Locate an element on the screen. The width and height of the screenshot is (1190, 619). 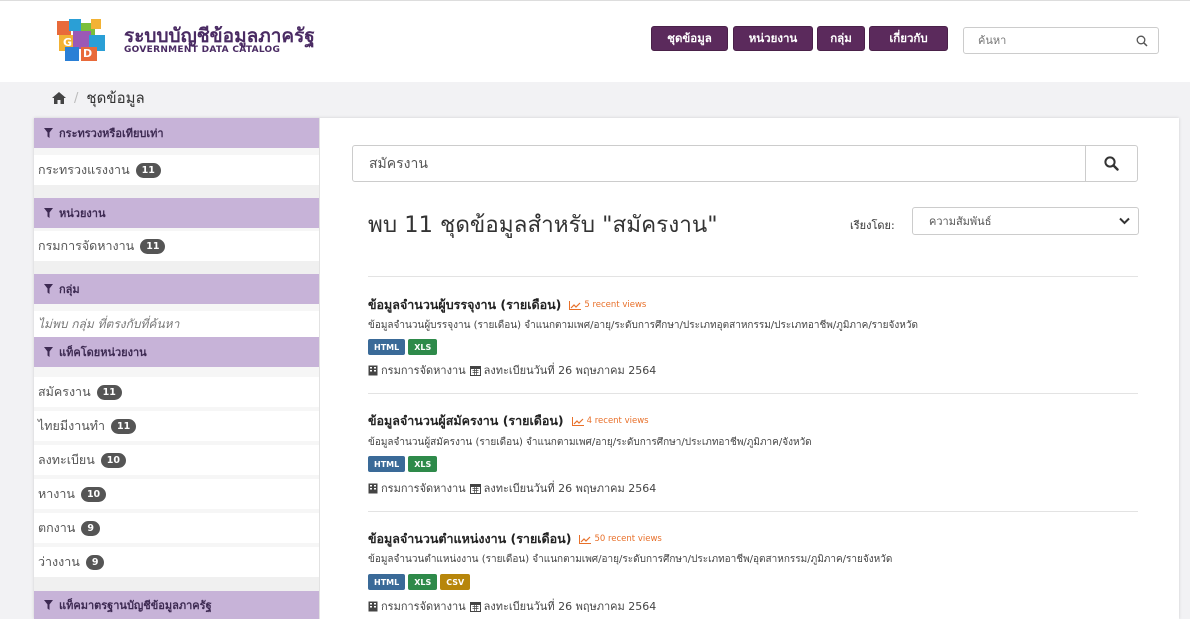
facet-item-label: หางาน is located at coordinates (56, 493).